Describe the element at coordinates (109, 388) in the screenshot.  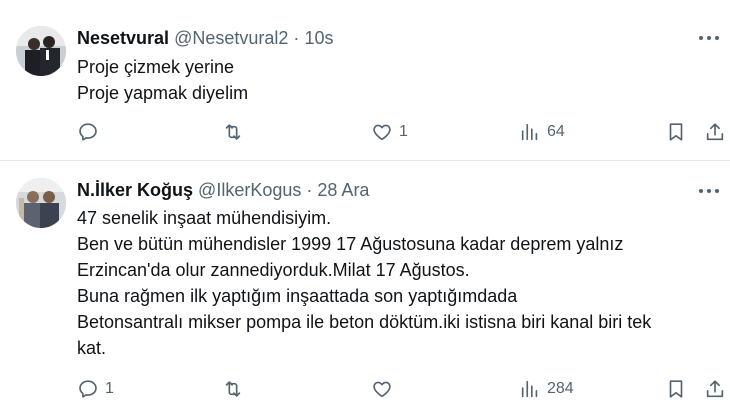
I see `reply-count: 1` at that location.